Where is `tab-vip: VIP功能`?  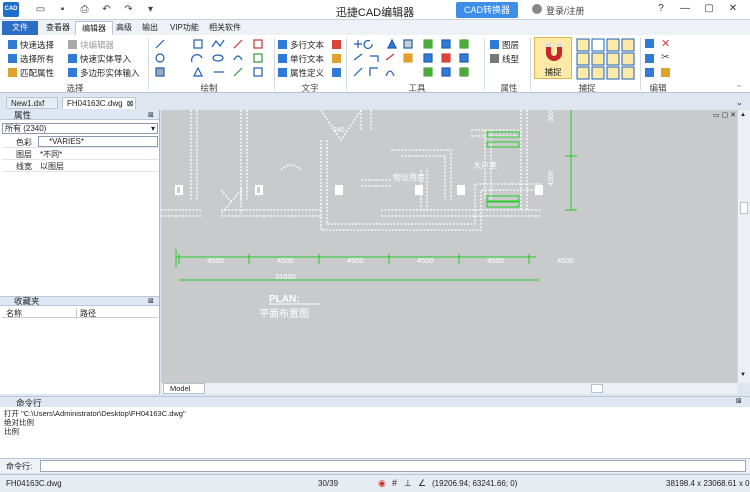
tab-vip: VIP功能 is located at coordinates (184, 28).